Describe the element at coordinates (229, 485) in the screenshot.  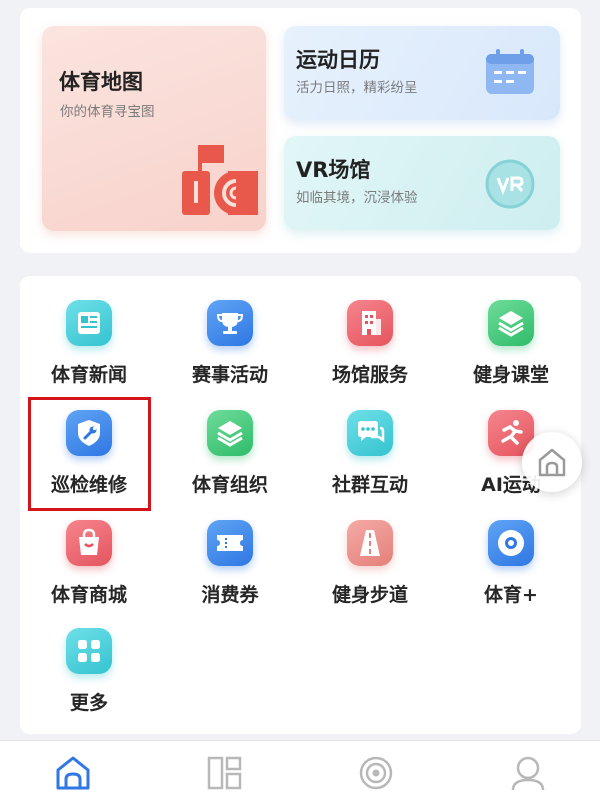
I see `service-label: 体育组织` at that location.